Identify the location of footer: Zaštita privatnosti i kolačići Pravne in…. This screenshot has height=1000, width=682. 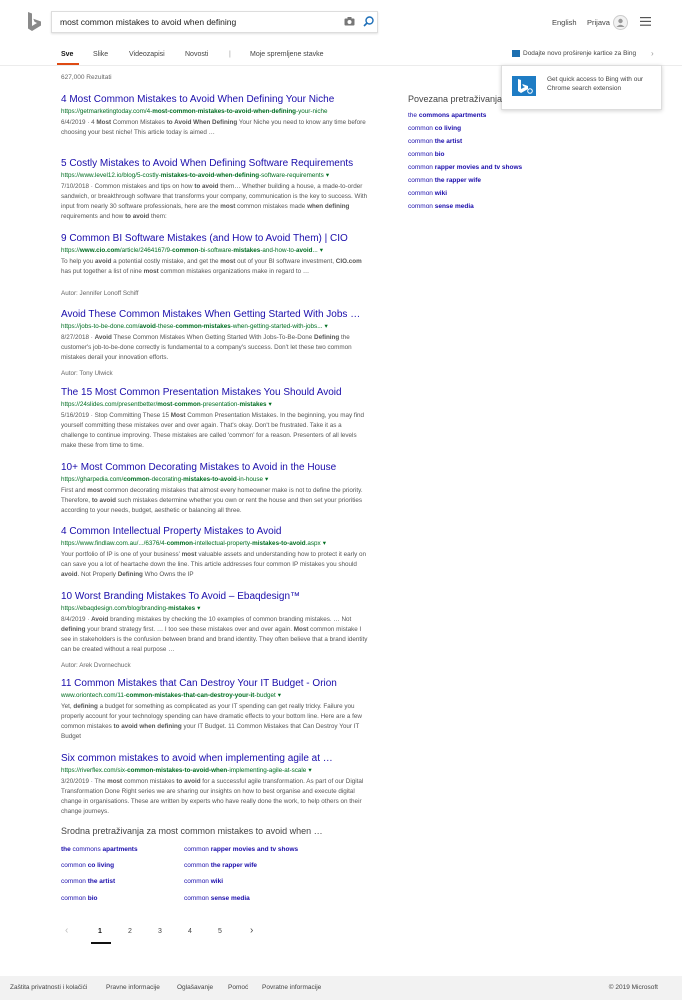
(341, 988).